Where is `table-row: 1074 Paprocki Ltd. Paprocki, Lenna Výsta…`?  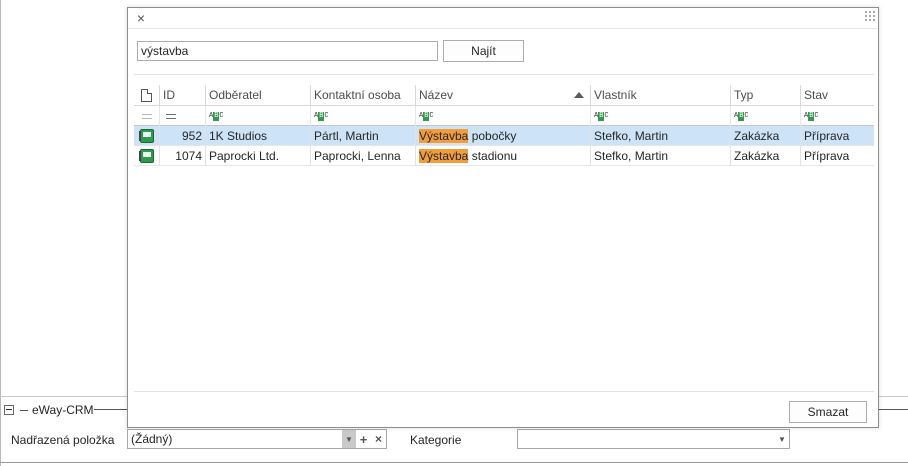 table-row: 1074 Paprocki Ltd. Paprocki, Lenna Výsta… is located at coordinates (504, 156).